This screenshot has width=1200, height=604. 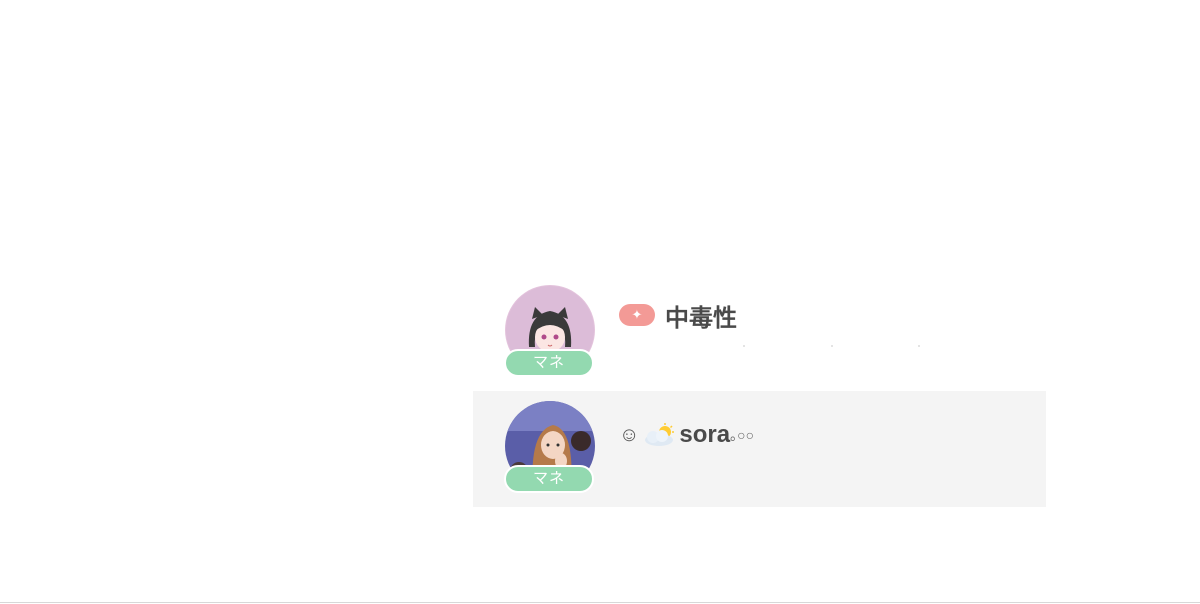 What do you see at coordinates (705, 434) in the screenshot?
I see `member-name: sora` at bounding box center [705, 434].